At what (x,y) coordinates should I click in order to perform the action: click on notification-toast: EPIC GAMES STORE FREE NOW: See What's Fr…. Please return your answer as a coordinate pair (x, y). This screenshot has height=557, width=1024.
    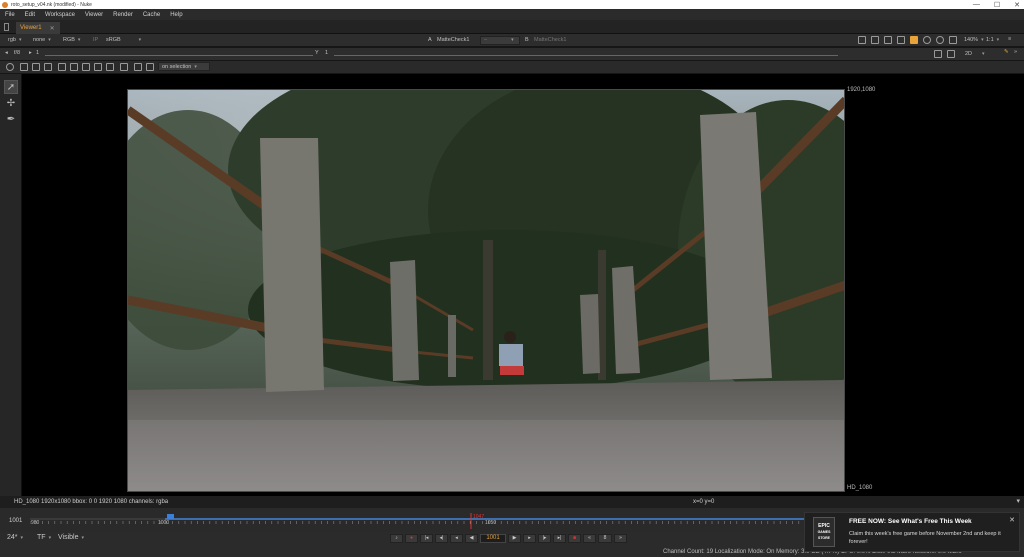
    Looking at the image, I should click on (912, 532).